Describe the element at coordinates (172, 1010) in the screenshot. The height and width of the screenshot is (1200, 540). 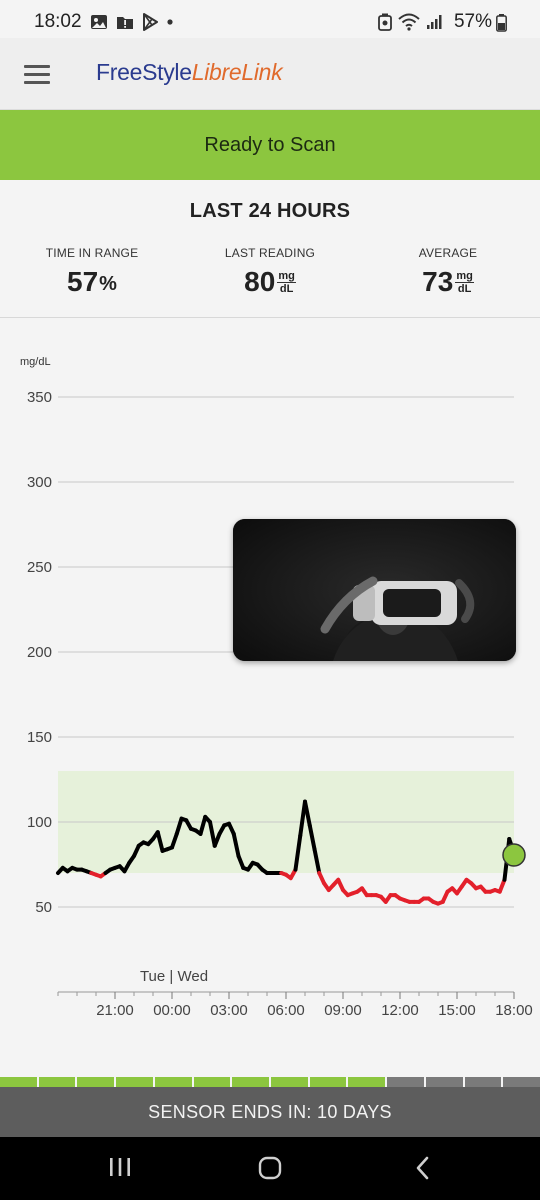
I see `x-tick-label: 00:00` at that location.